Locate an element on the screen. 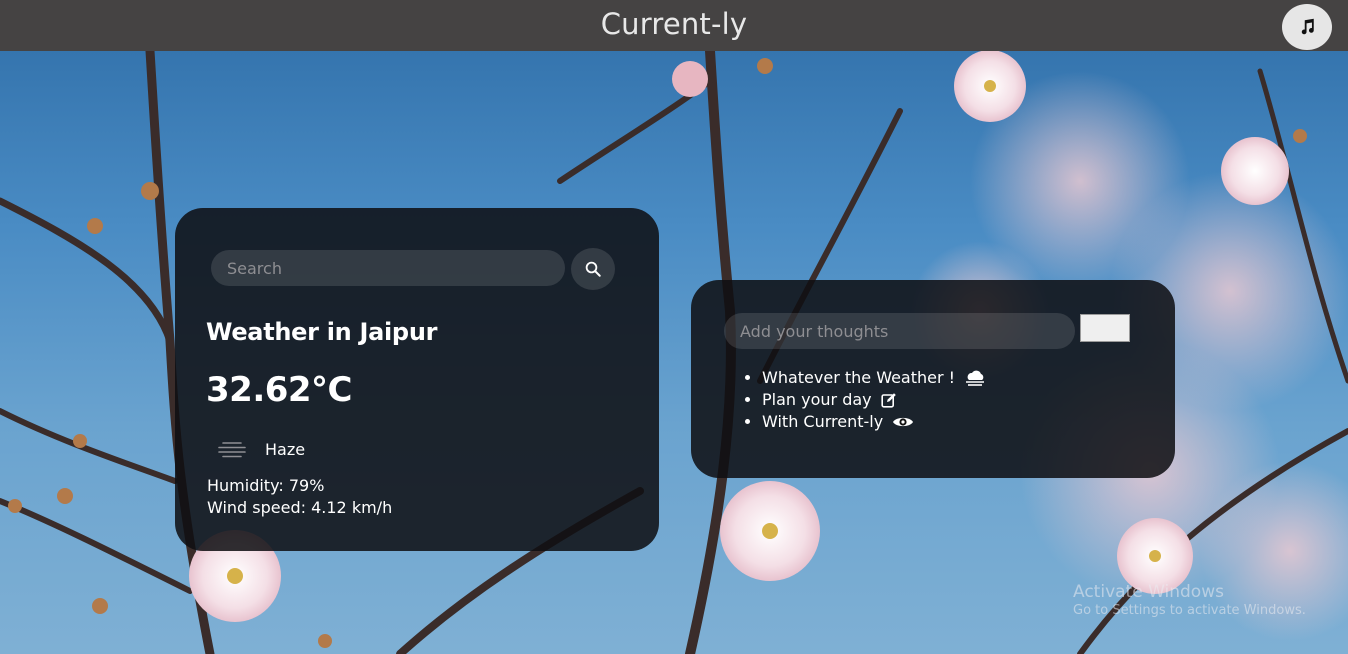  music-button is located at coordinates (1307, 27).